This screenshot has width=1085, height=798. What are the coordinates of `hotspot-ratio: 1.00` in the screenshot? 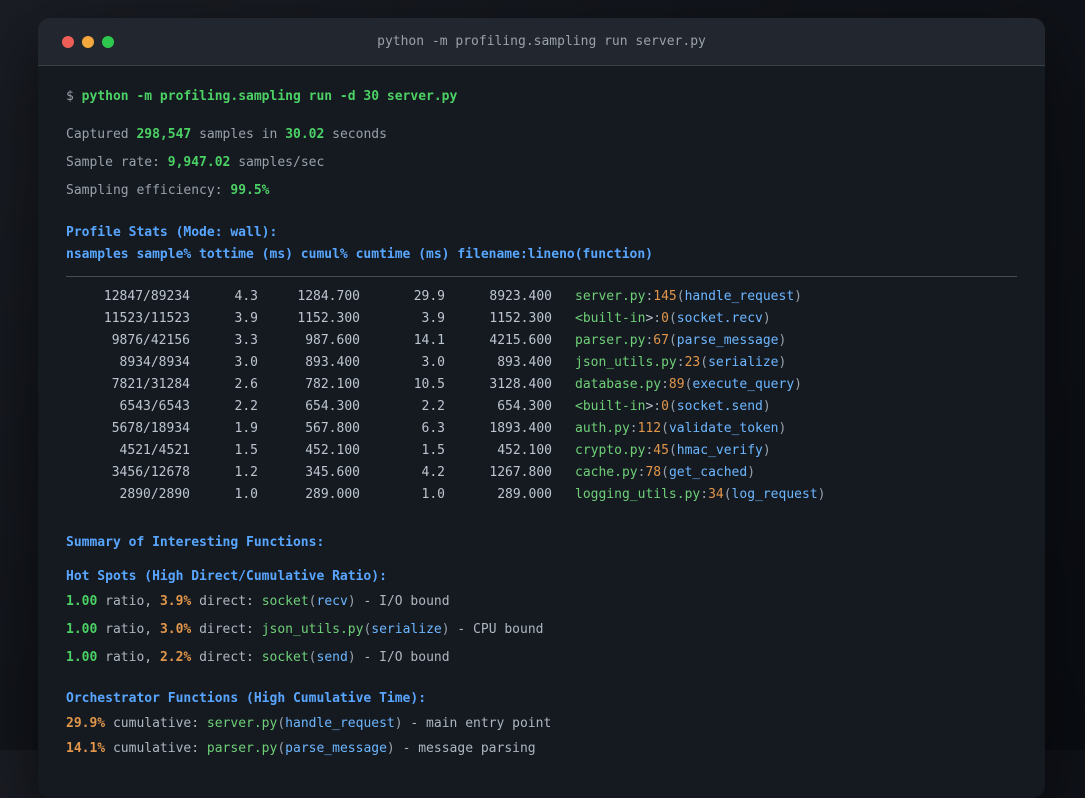 It's located at (82, 629).